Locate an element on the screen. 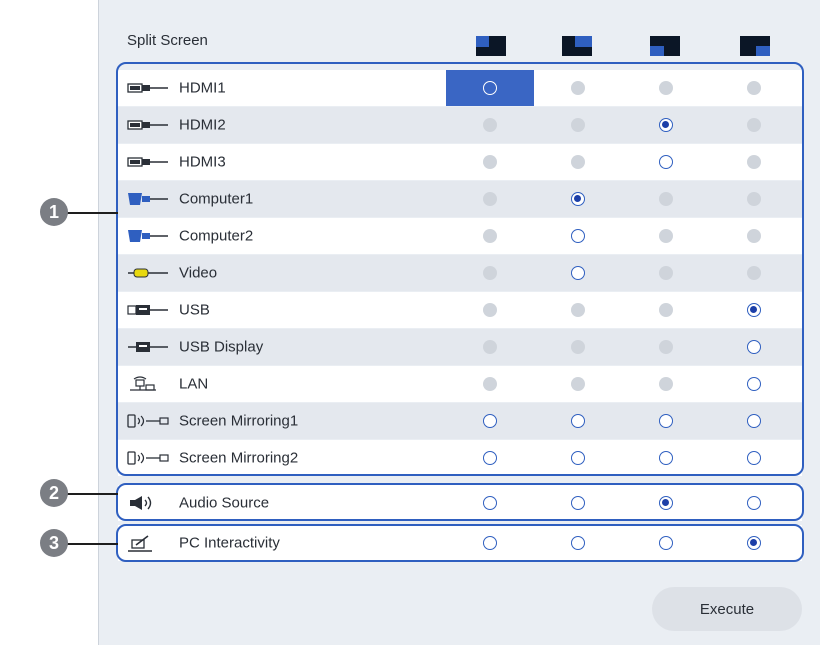 This screenshot has width=820, height=645. source-computer1-row: Computer1 is located at coordinates (460, 199).